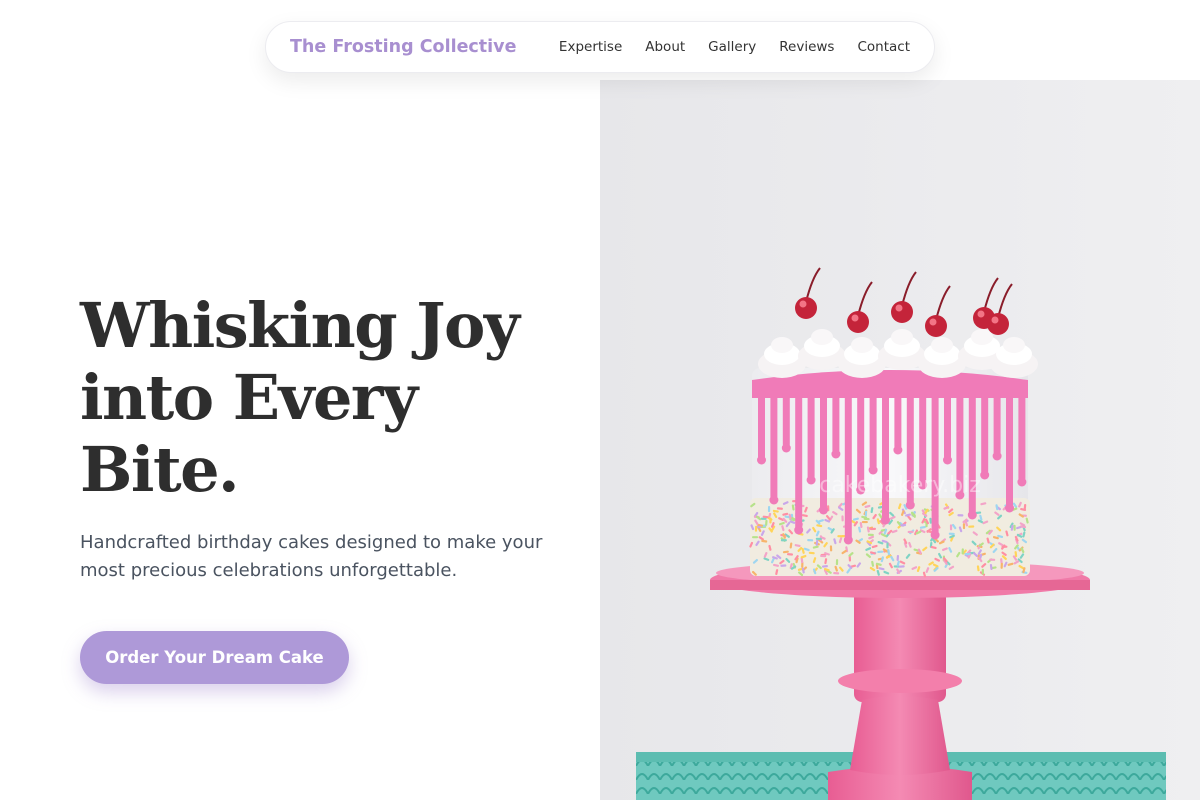 The width and height of the screenshot is (1200, 800). What do you see at coordinates (665, 47) in the screenshot?
I see `nav-link-about: About` at bounding box center [665, 47].